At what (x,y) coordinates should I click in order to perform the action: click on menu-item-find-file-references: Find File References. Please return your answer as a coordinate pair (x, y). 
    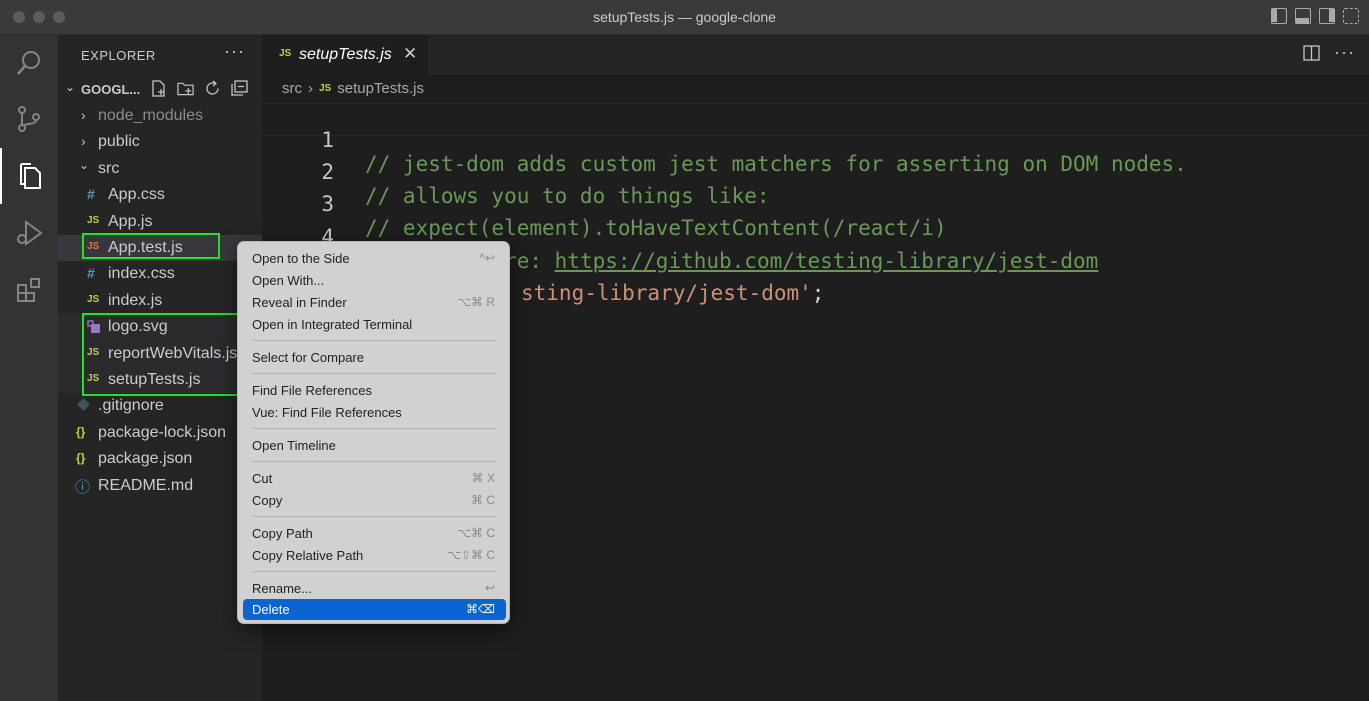
    Looking at the image, I should click on (374, 390).